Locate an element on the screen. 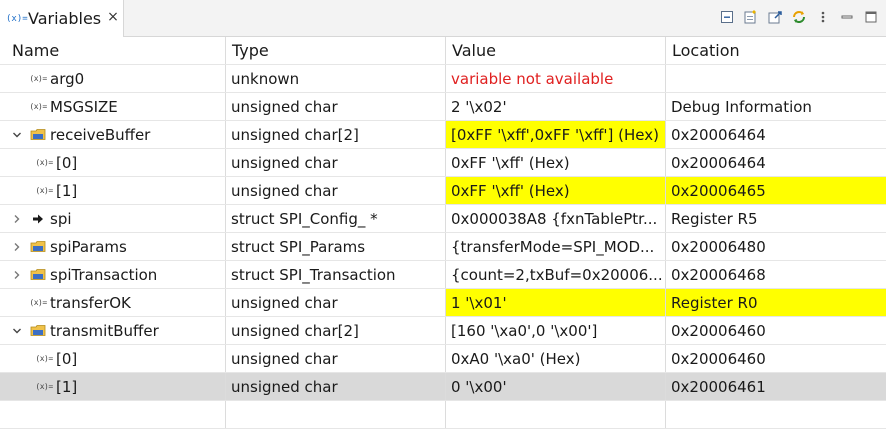 This screenshot has height=429, width=886. cell-value: [160 '\xa0',0 '\x00'] is located at coordinates (556, 330).